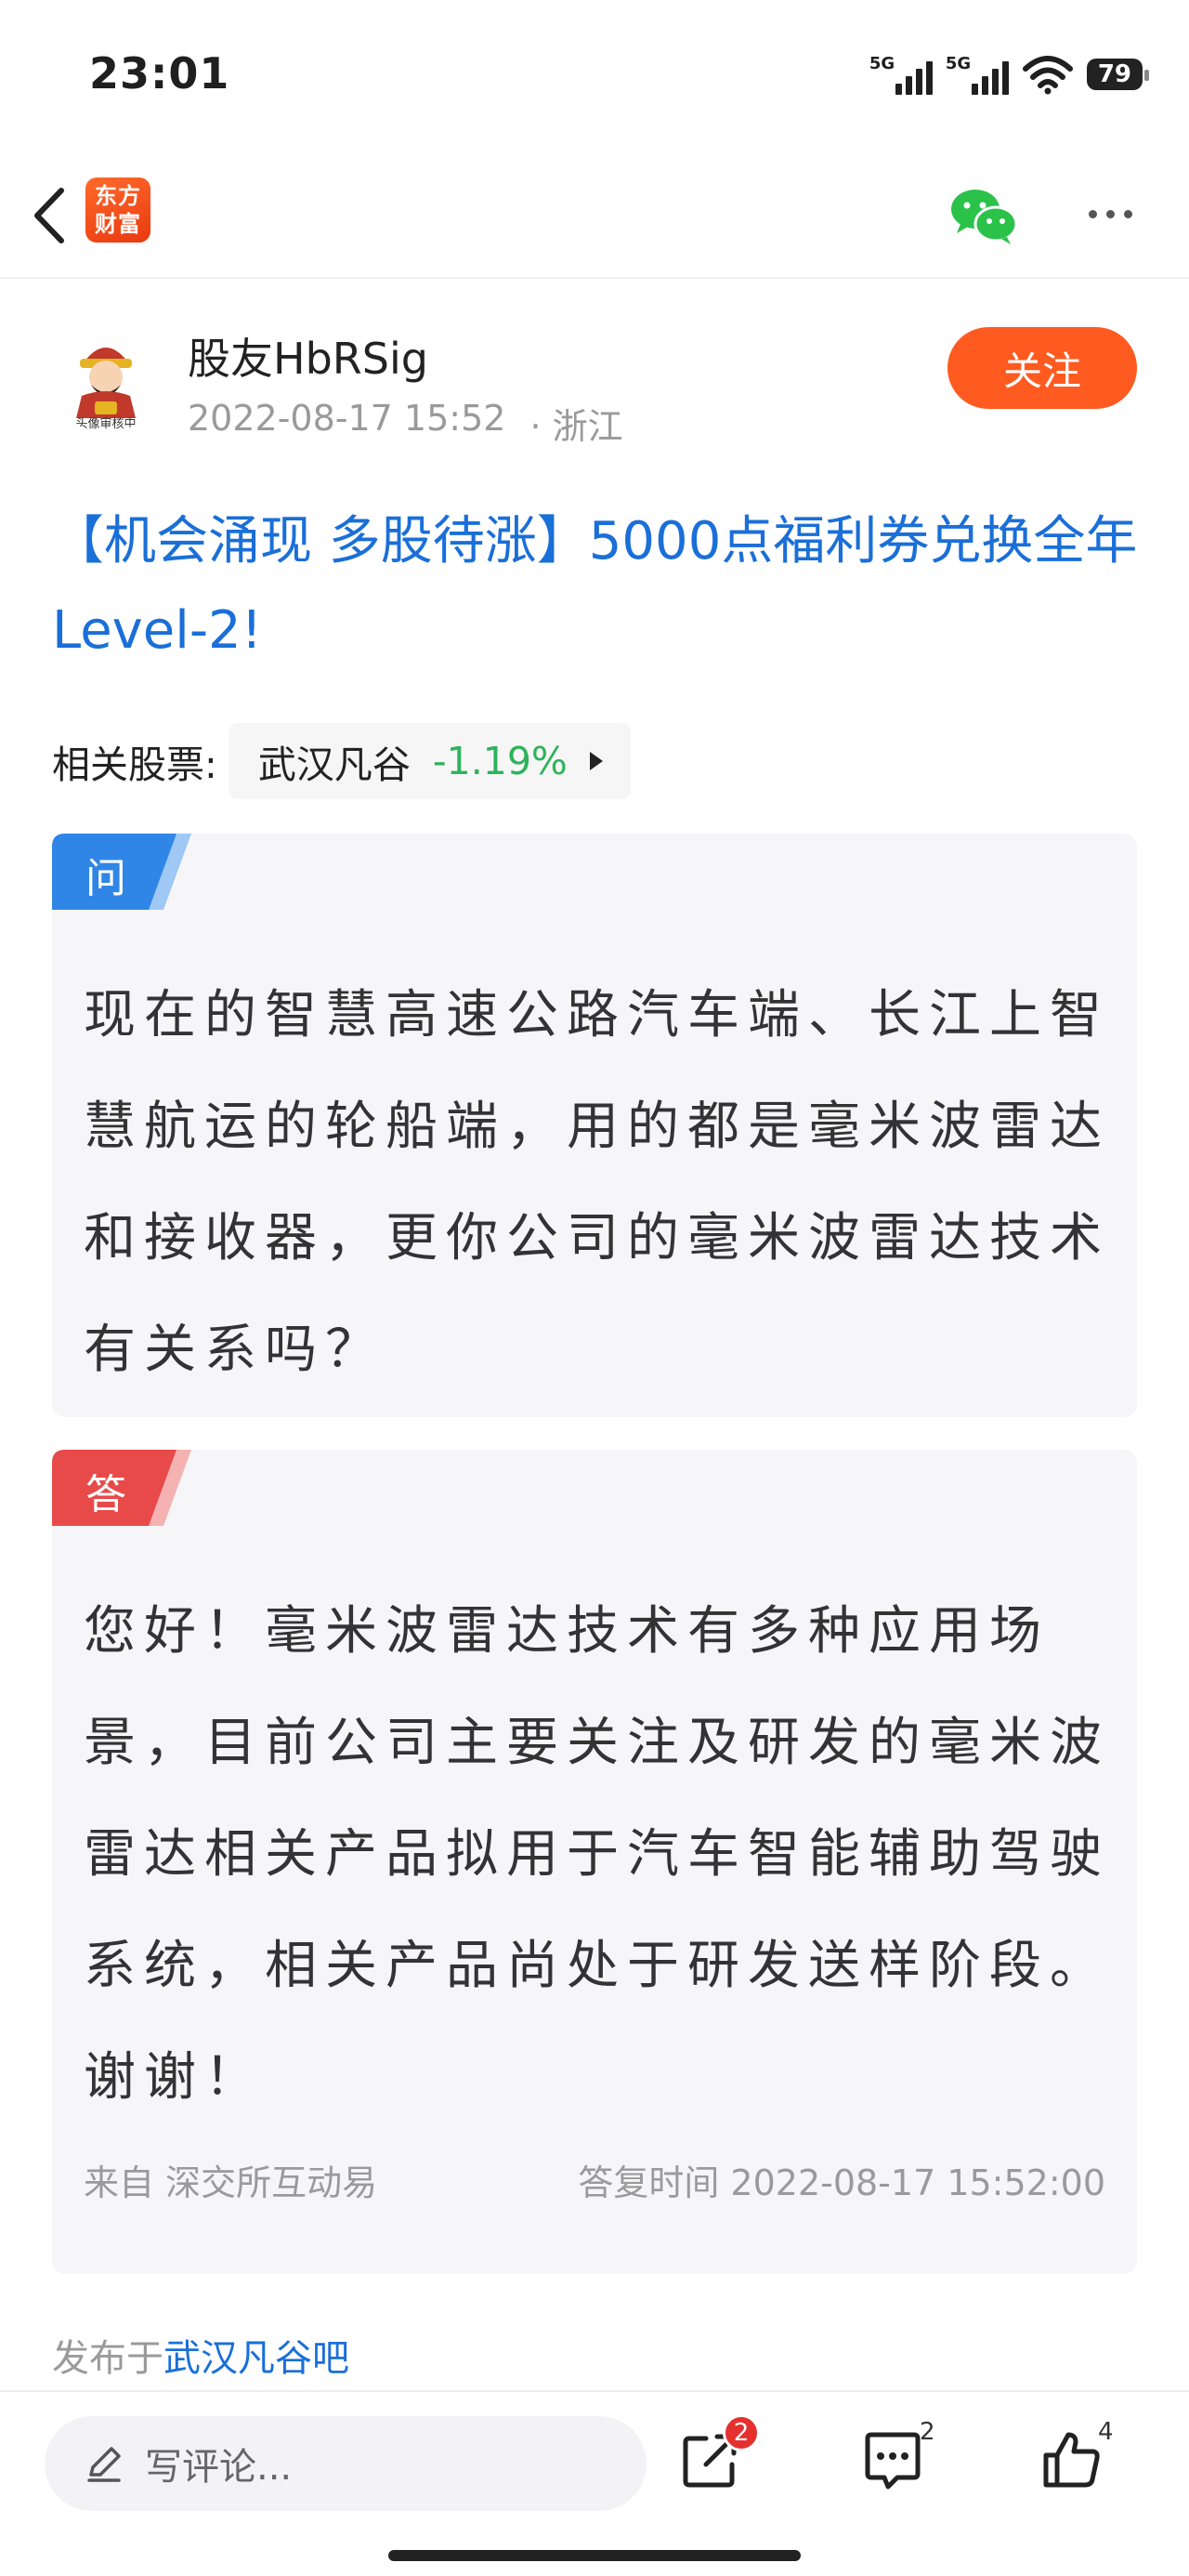 This screenshot has height=2576, width=1189. What do you see at coordinates (256, 2358) in the screenshot?
I see `stock-bar-link: 武汉凡谷吧` at bounding box center [256, 2358].